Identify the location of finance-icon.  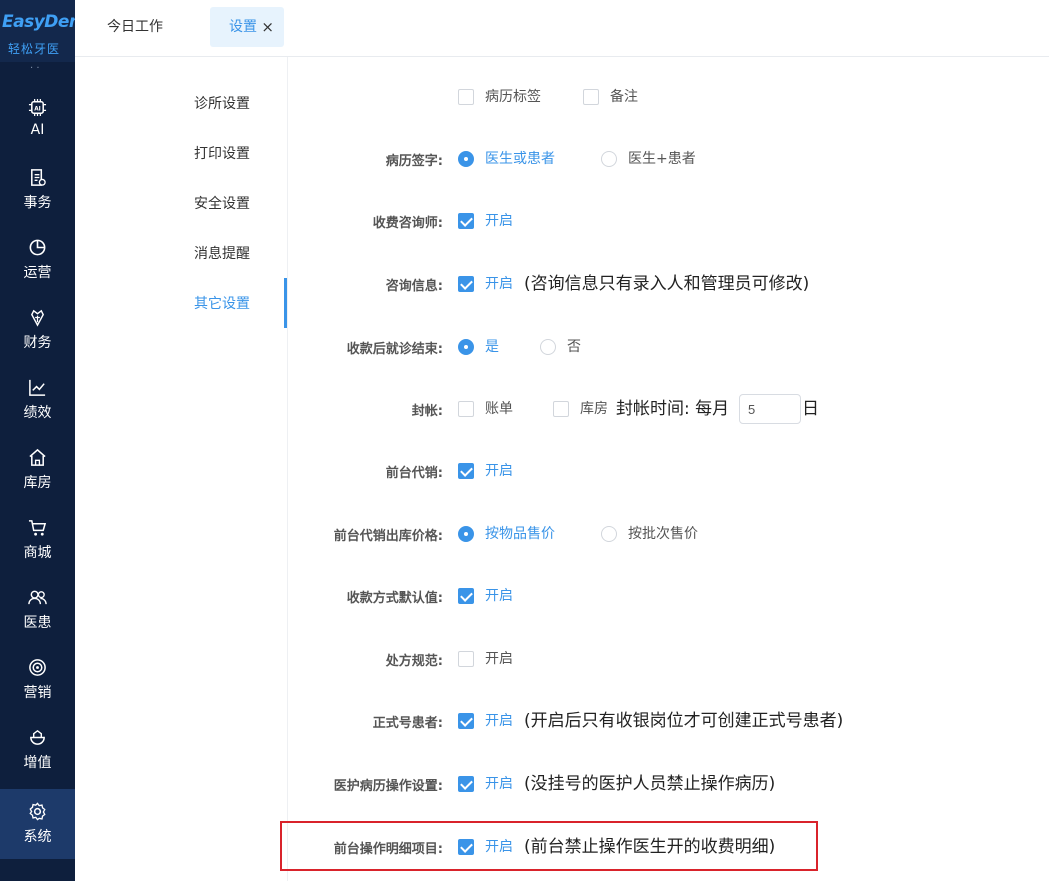
(37, 318).